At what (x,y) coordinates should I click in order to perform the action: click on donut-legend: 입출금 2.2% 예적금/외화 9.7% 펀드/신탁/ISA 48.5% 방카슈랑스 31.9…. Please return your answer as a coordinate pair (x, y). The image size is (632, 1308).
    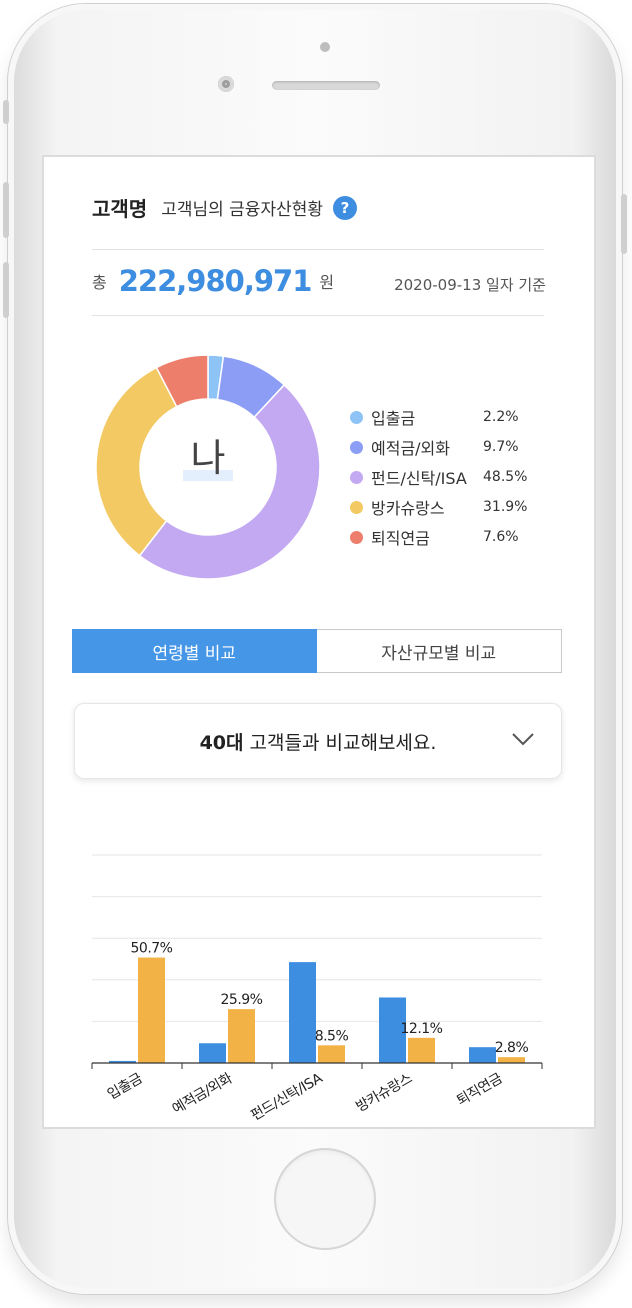
    Looking at the image, I should click on (438, 477).